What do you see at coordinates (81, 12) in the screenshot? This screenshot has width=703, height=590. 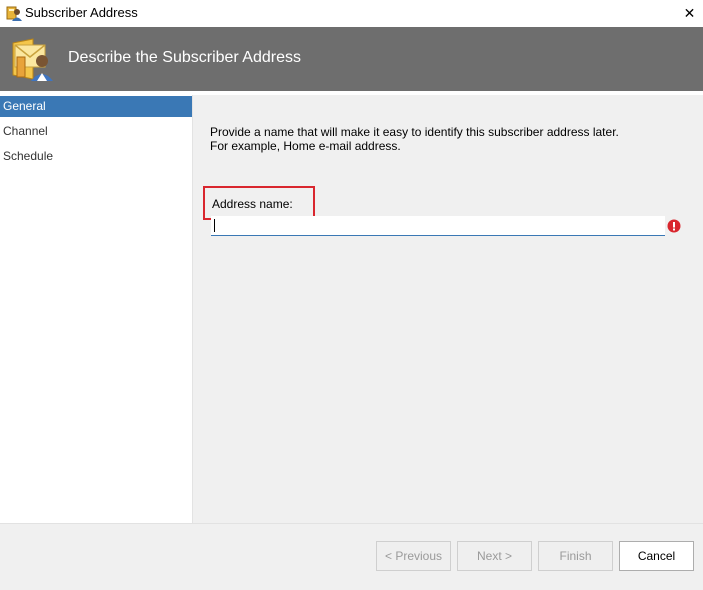 I see `window-title: Subscriber Address` at bounding box center [81, 12].